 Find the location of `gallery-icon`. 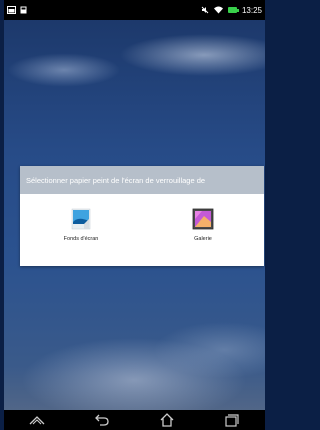

gallery-icon is located at coordinates (203, 219).